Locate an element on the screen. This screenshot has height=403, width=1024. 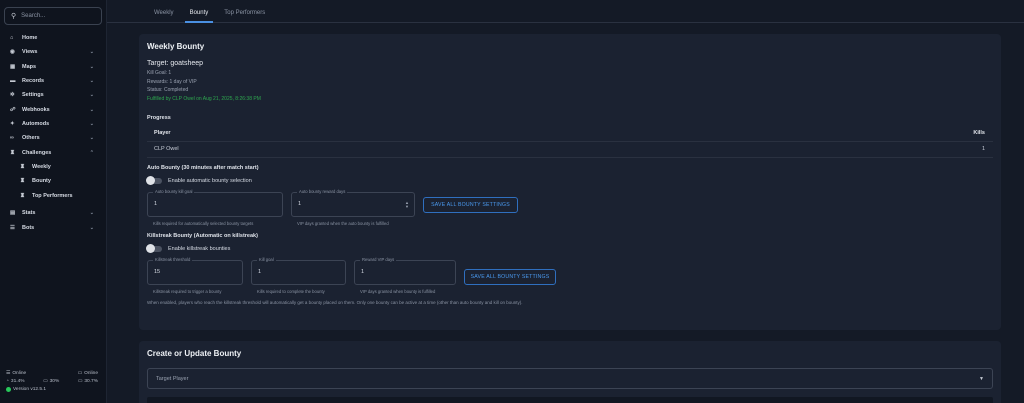
sidebar-item-weekly: ♜ Weekly is located at coordinates (53, 167).